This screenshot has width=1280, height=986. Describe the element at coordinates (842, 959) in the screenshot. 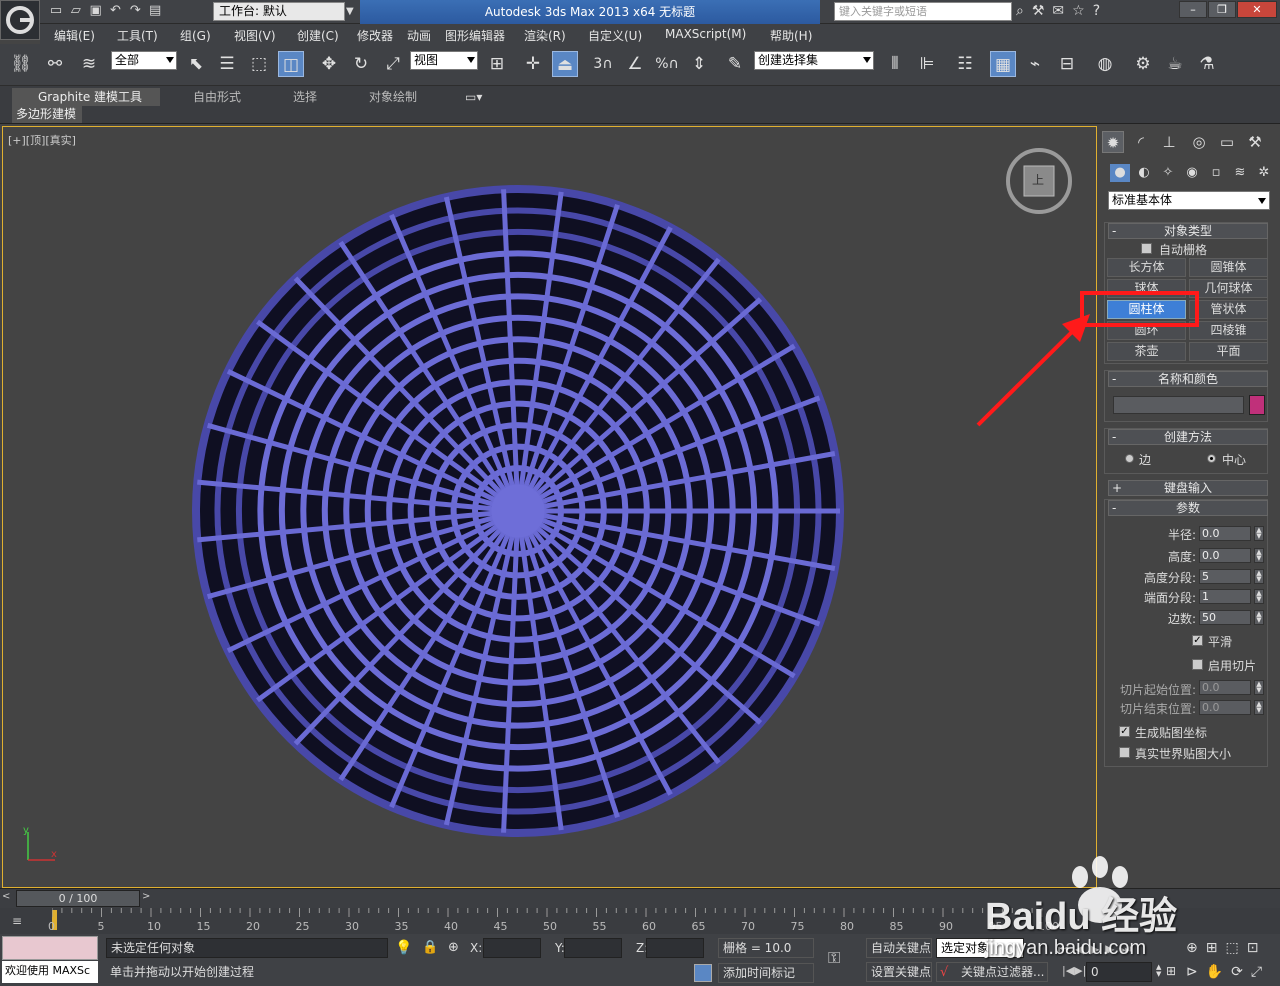

I see `key-icon: ⚿` at that location.